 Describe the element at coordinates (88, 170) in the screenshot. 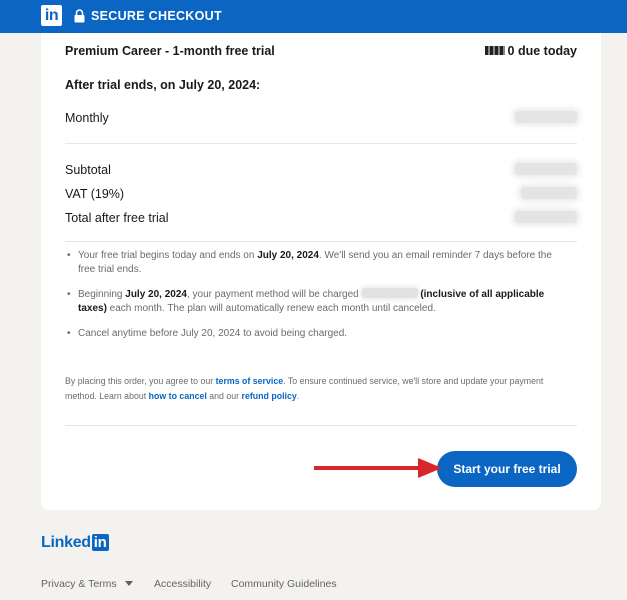

I see `subtotal-label: Subtotal` at that location.